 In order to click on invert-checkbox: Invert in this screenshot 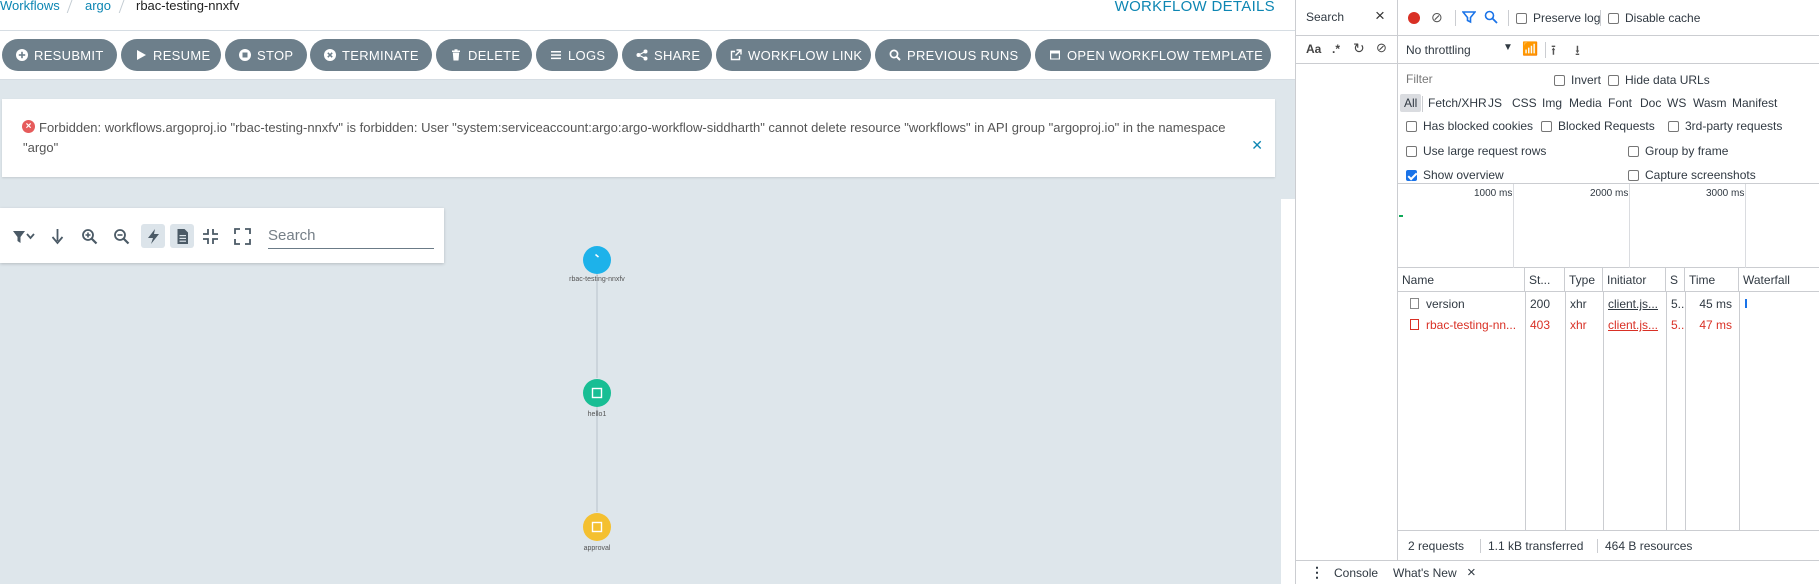, I will do `click(1577, 80)`.